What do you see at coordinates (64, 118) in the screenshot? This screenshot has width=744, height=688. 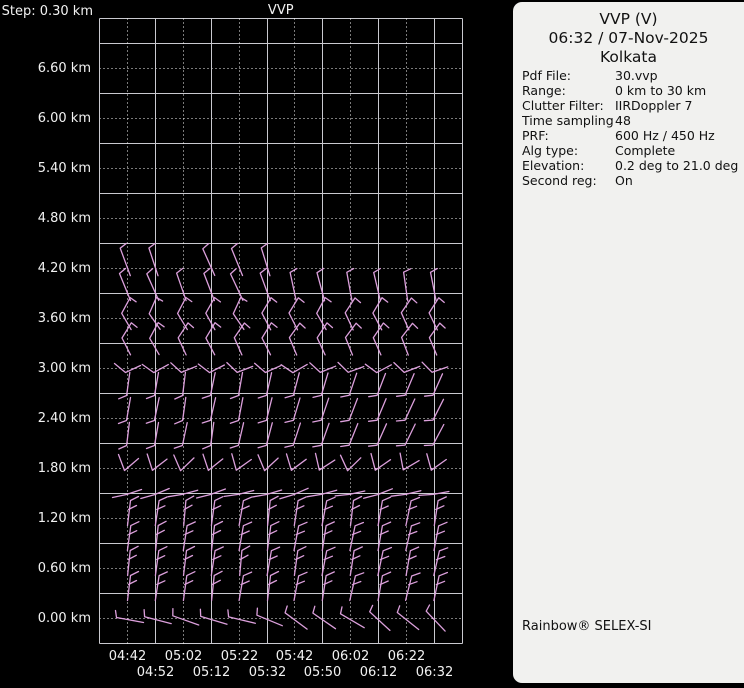 I see `y-axis-label: 6.00 km` at bounding box center [64, 118].